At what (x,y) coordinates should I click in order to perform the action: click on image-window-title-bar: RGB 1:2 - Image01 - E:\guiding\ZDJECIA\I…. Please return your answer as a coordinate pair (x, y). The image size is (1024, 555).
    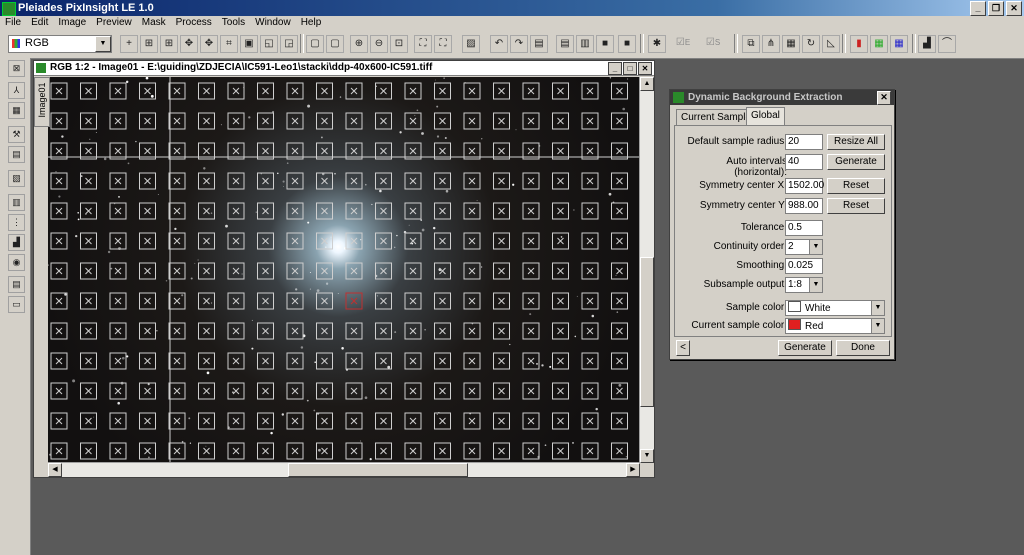
    Looking at the image, I should click on (344, 68).